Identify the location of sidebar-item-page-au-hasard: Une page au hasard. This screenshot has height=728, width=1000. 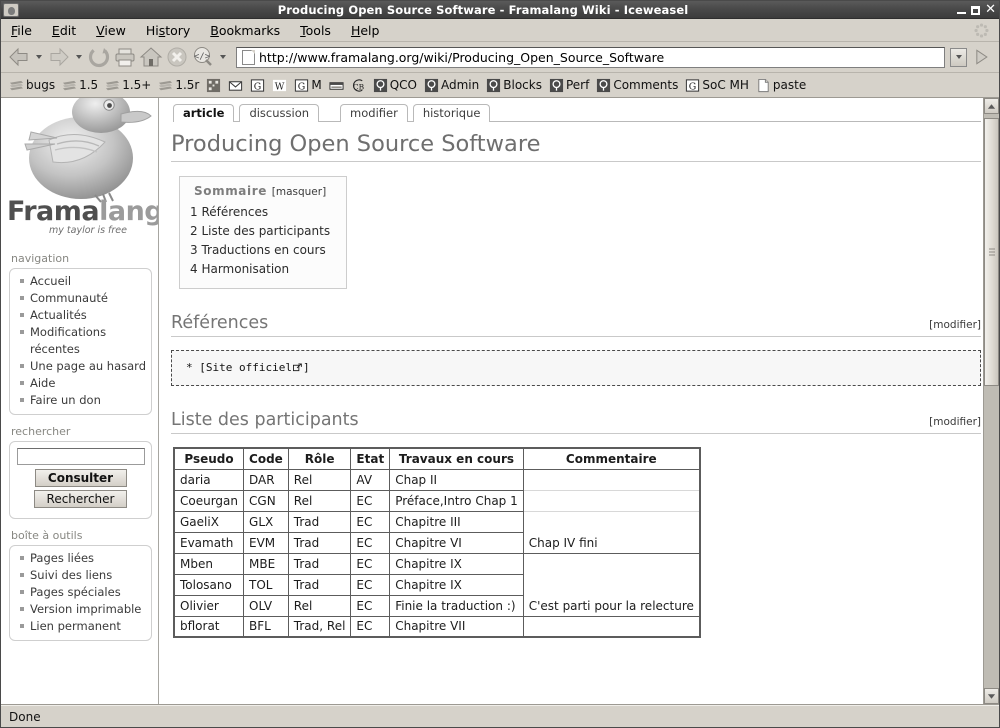
(80, 366).